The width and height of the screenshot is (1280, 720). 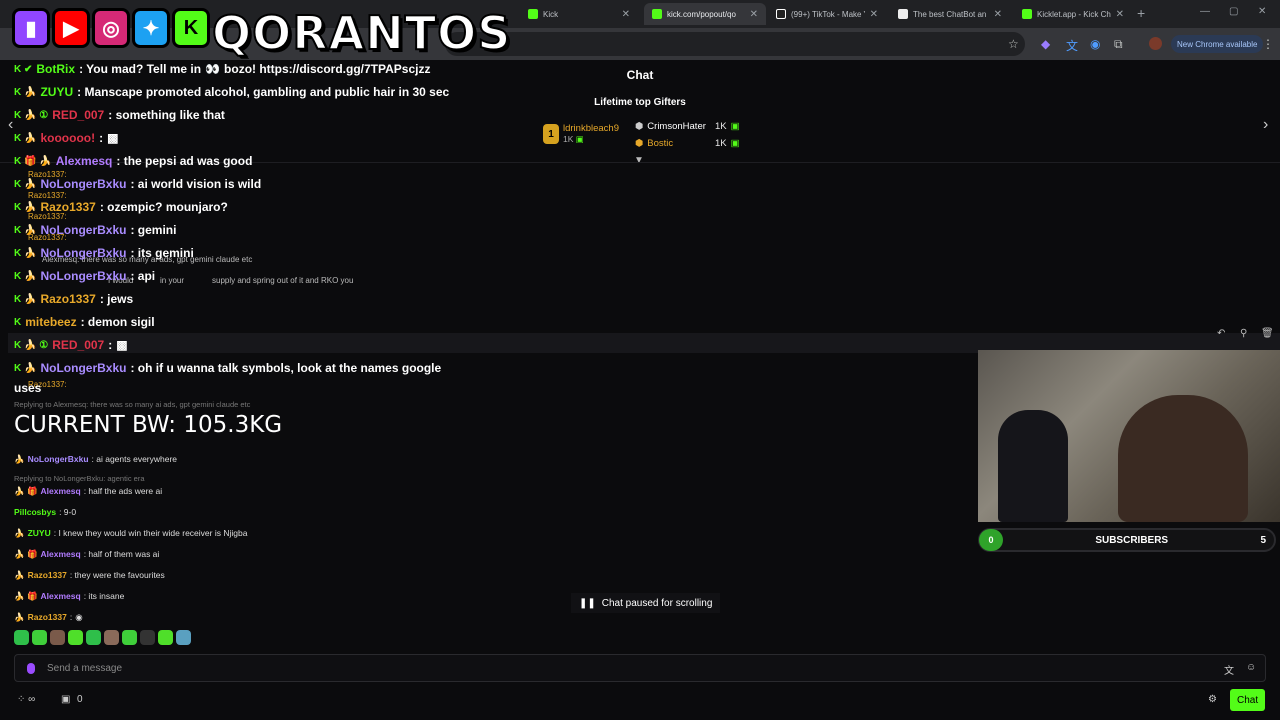 I want to click on ghost-message: Razo1337:, so click(x=47, y=195).